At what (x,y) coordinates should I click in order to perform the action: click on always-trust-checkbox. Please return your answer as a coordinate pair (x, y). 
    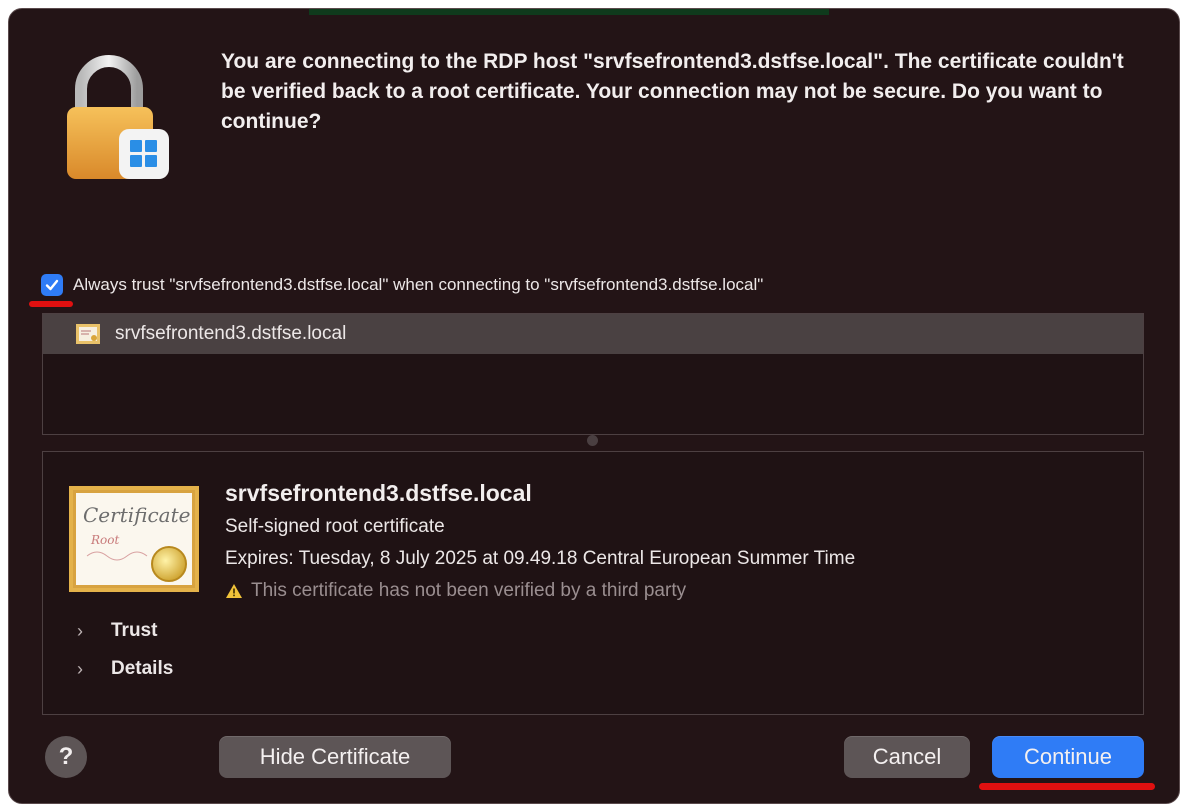
    Looking at the image, I should click on (52, 285).